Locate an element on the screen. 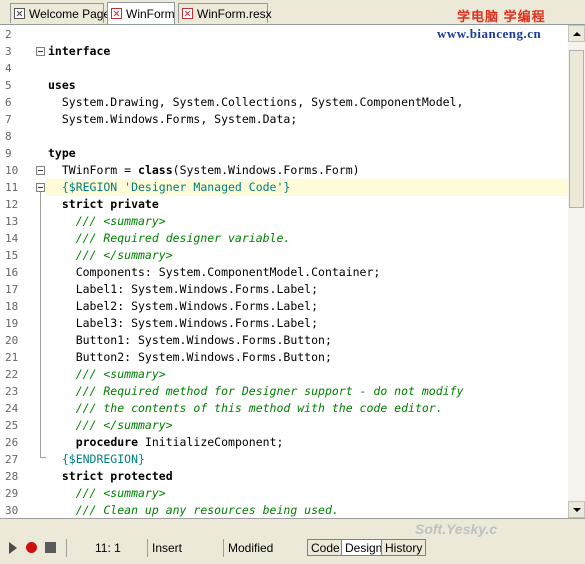 This screenshot has height=564, width=585. code-token: {$REGION 'Designer Managed Code'} is located at coordinates (169, 187).